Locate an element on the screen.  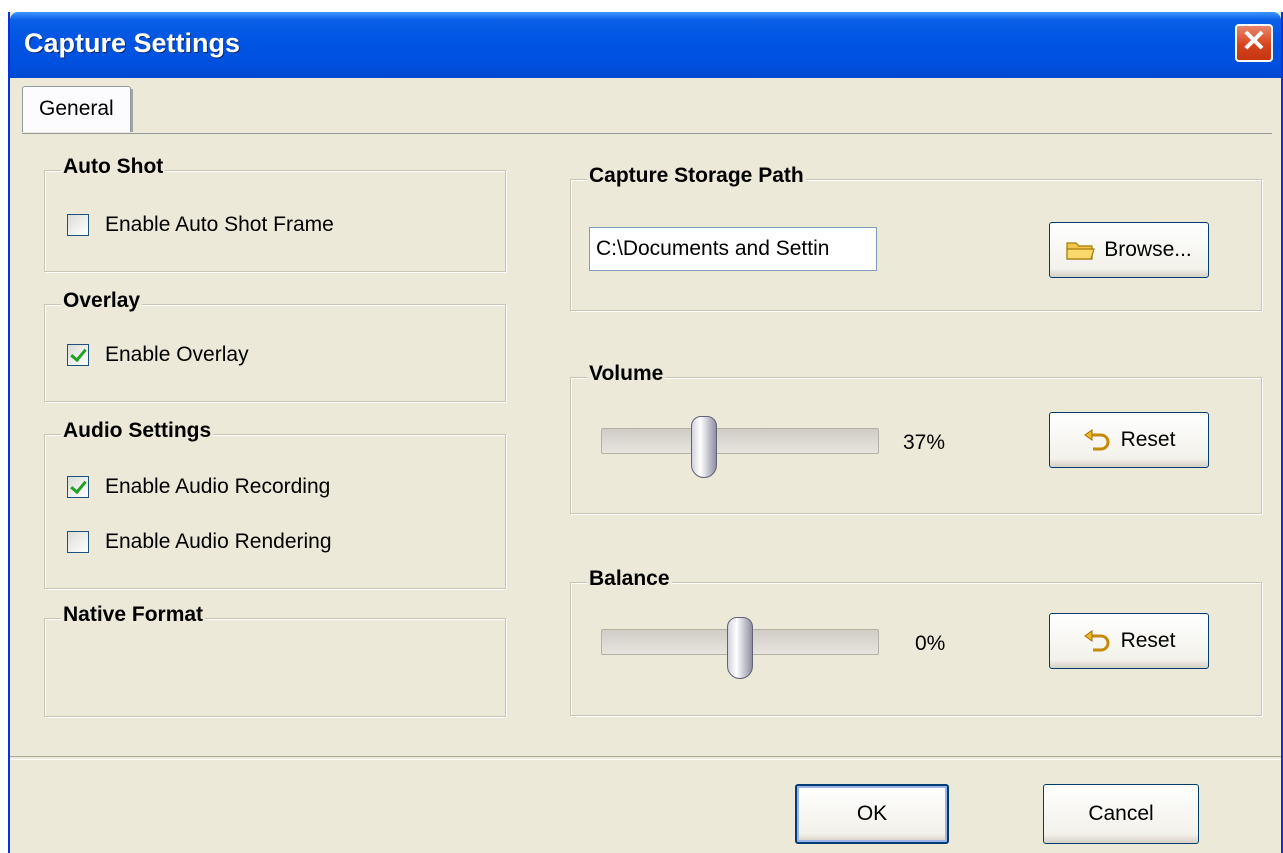
footer-separator is located at coordinates (645, 758).